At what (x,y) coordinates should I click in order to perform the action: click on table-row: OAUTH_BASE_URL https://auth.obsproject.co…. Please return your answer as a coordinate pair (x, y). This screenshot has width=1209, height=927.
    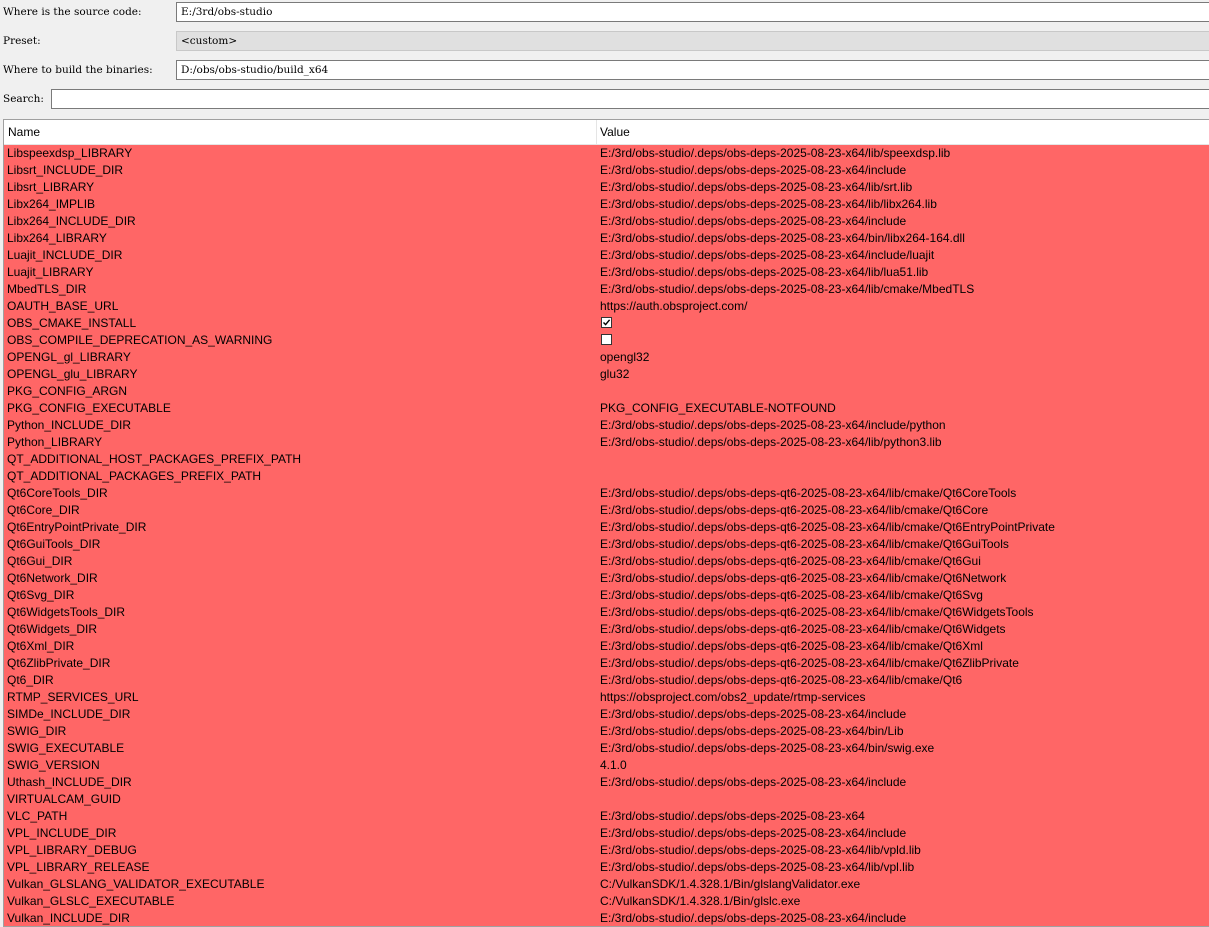
    Looking at the image, I should click on (606, 306).